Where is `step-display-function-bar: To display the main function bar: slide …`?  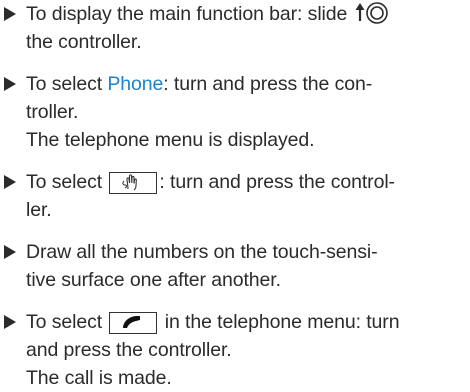 step-display-function-bar: To display the main function bar: slide … is located at coordinates (235, 28).